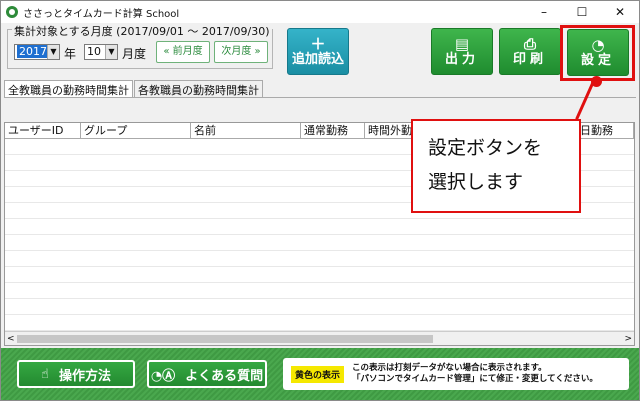  I want to click on highlight-frame, so click(597, 53).